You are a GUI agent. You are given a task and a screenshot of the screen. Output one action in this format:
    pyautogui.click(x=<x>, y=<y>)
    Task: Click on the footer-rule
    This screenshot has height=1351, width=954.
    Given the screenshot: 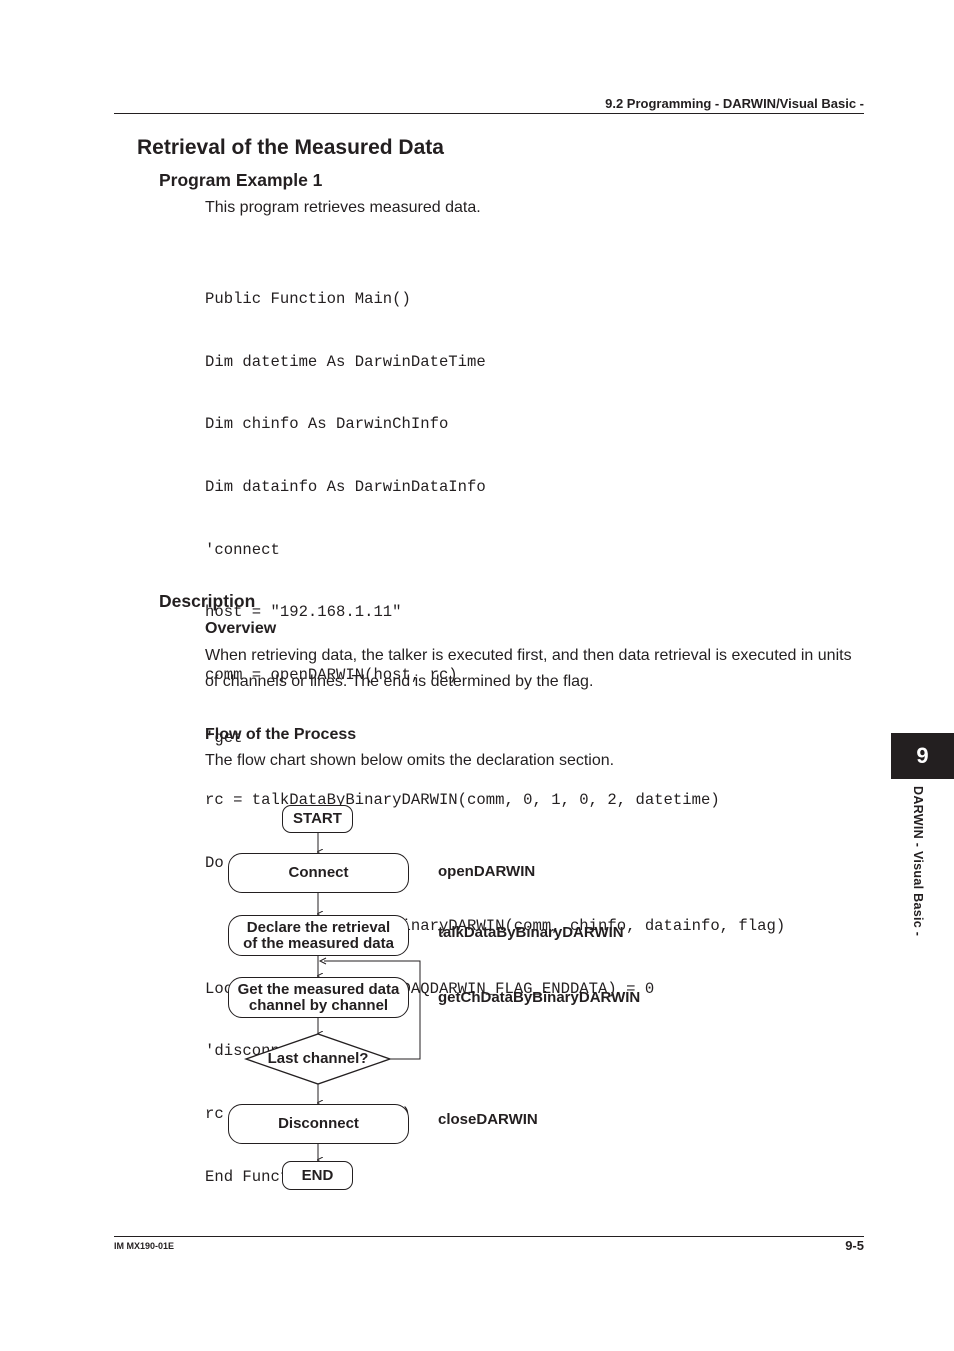 What is the action you would take?
    pyautogui.click(x=489, y=1236)
    